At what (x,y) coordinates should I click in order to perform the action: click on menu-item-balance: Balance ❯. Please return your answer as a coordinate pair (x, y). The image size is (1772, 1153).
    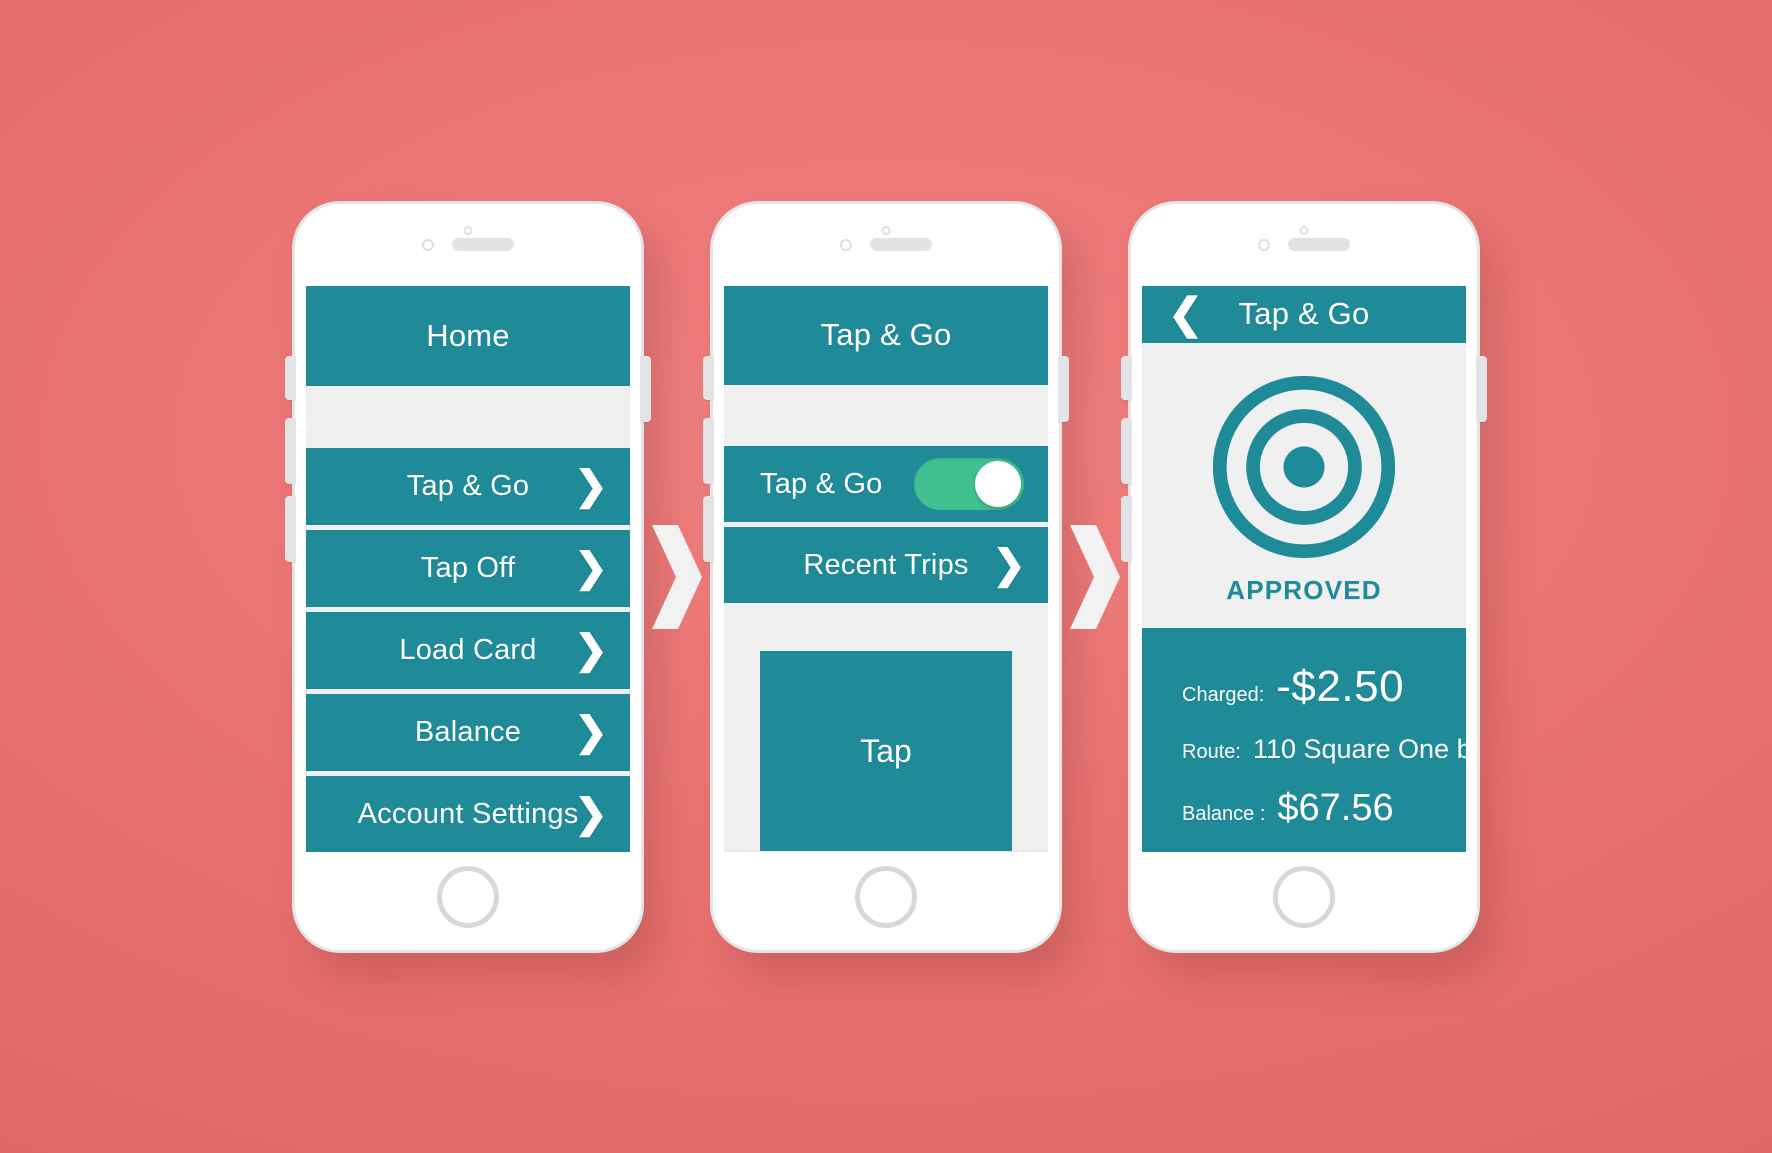
    Looking at the image, I should click on (468, 732).